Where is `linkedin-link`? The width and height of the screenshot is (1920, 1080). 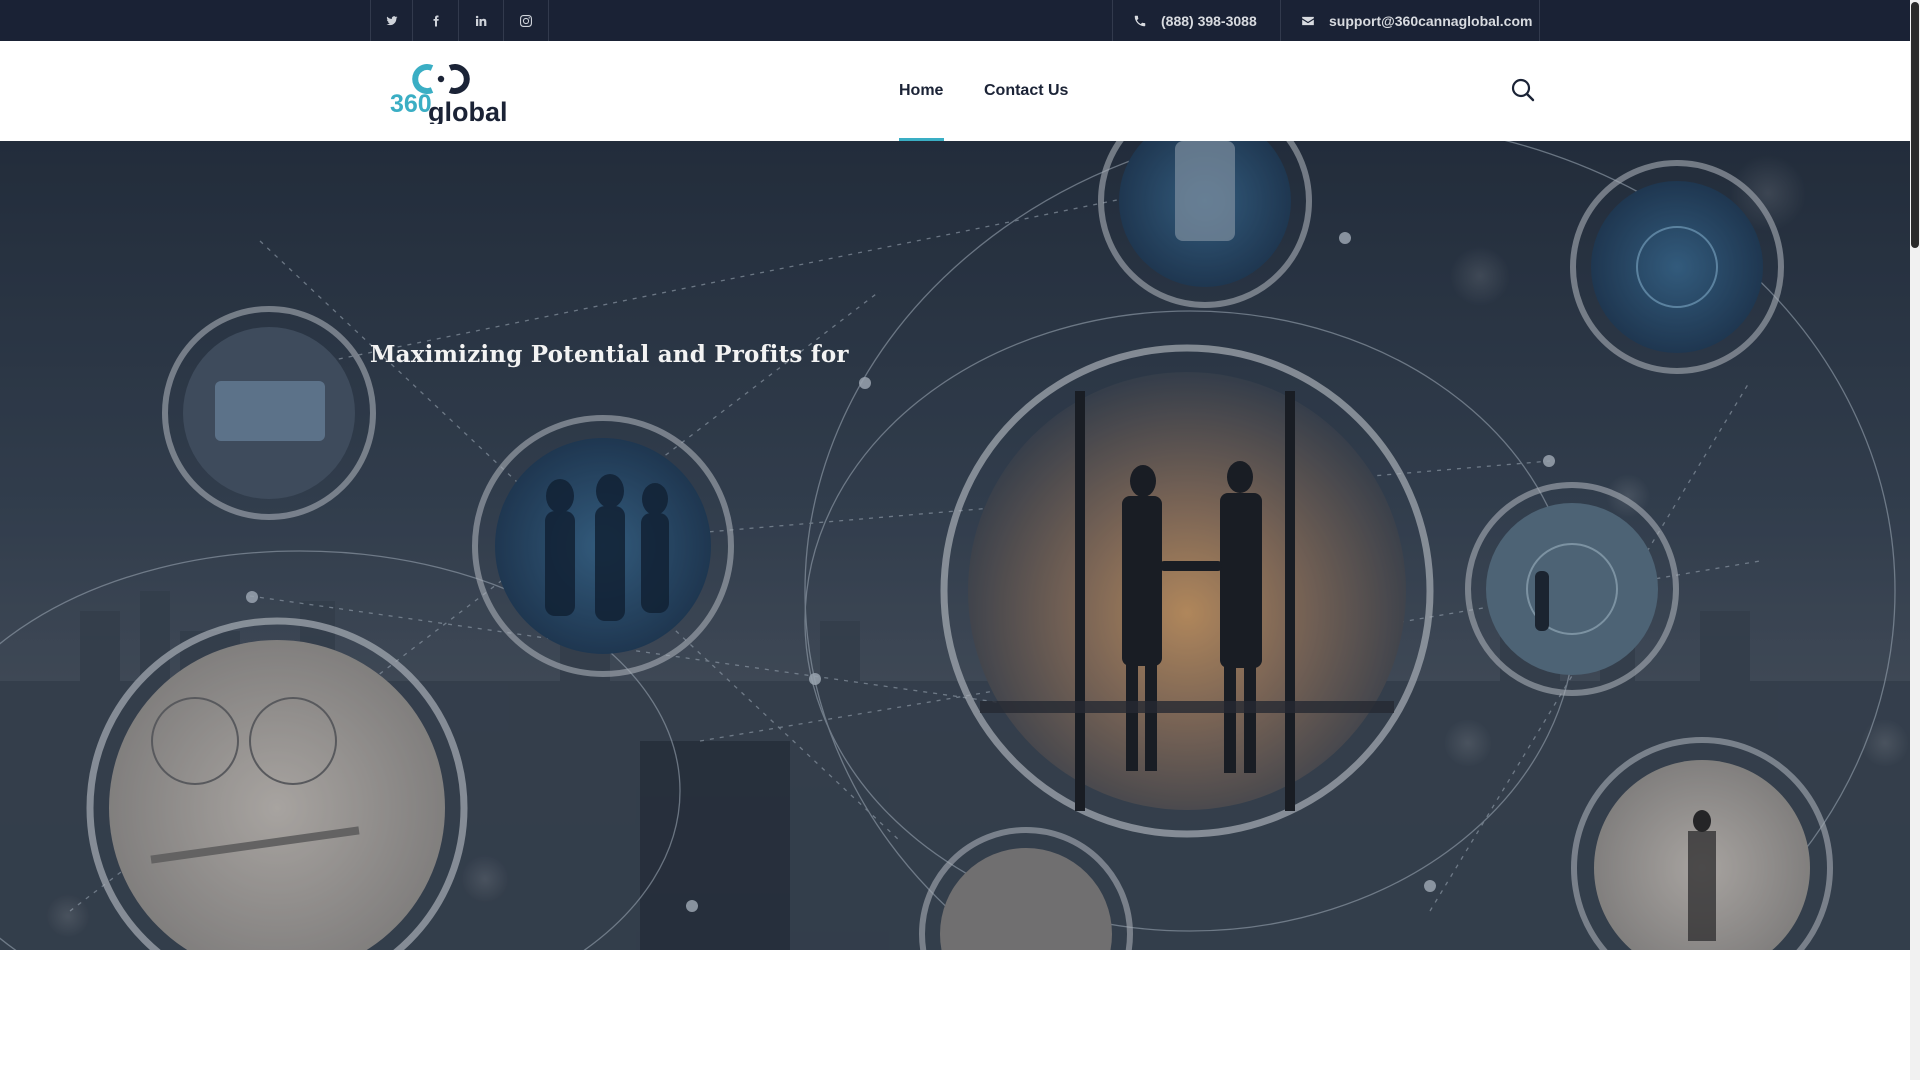 linkedin-link is located at coordinates (480, 20).